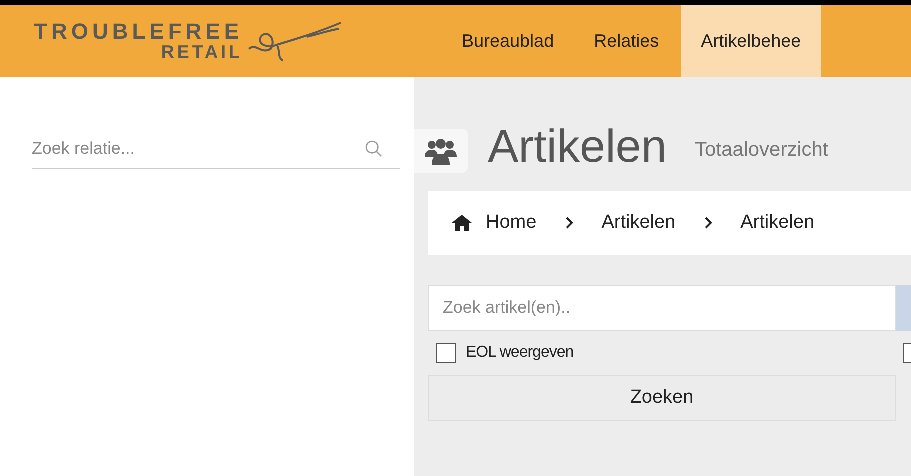 This screenshot has height=476, width=911. I want to click on users-icon, so click(441, 151).